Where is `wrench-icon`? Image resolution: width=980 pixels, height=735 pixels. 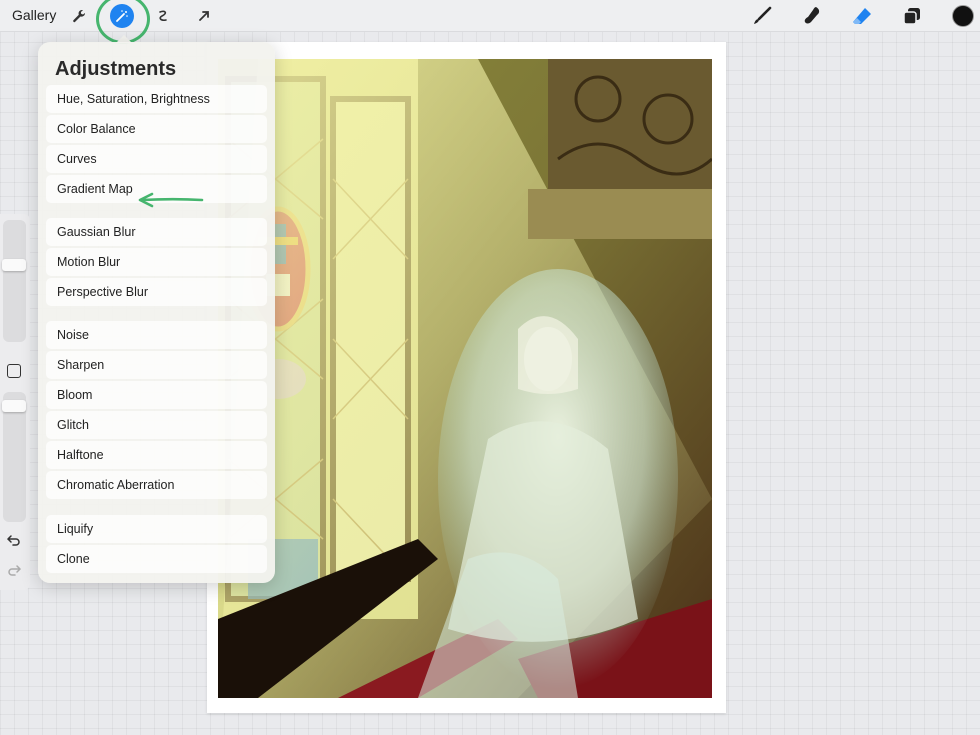 wrench-icon is located at coordinates (79, 16).